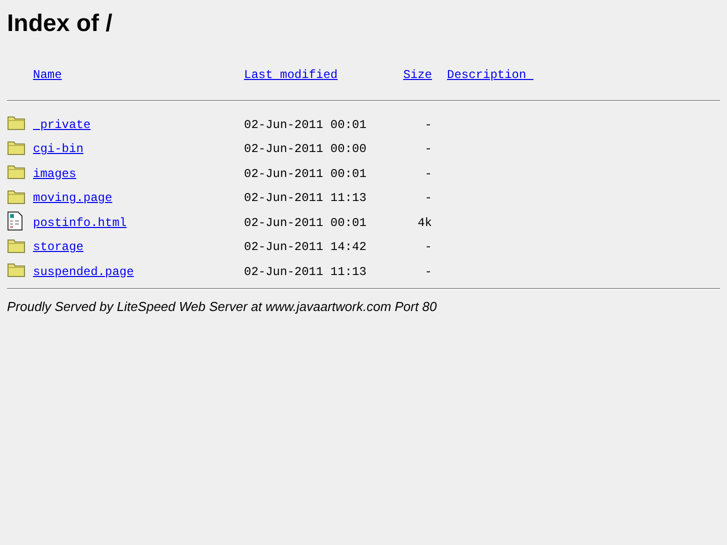  Describe the element at coordinates (138, 245) in the screenshot. I see `file-link: storage` at that location.